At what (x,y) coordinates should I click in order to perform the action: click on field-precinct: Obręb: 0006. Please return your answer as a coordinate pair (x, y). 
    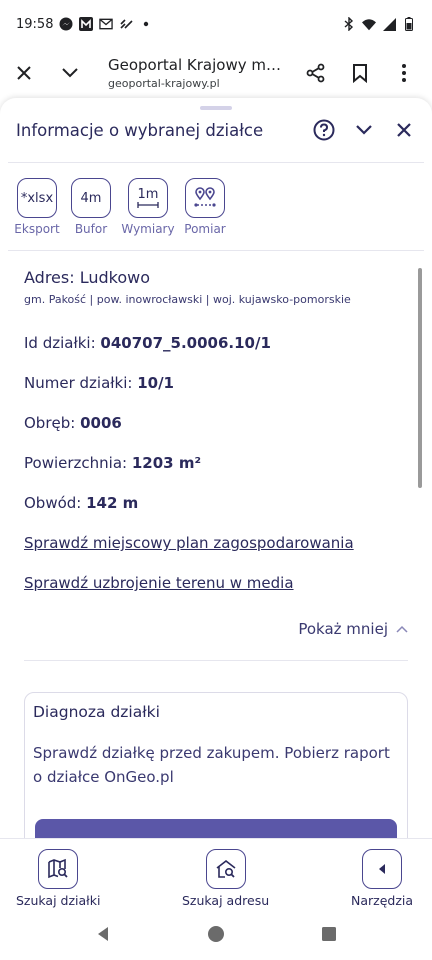
    Looking at the image, I should click on (73, 423).